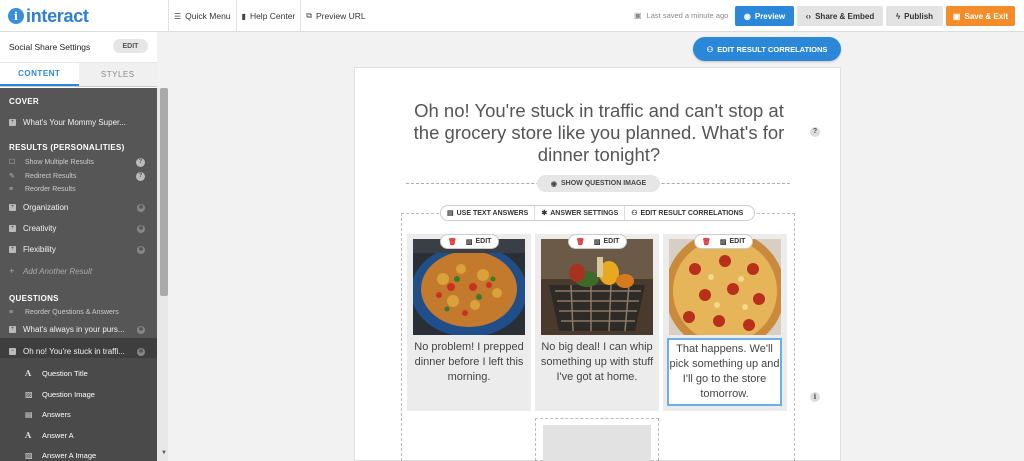  What do you see at coordinates (767, 49) in the screenshot?
I see `edit-result-correlations-button: ⚇ EDIT RESULT CORRELATIONS` at bounding box center [767, 49].